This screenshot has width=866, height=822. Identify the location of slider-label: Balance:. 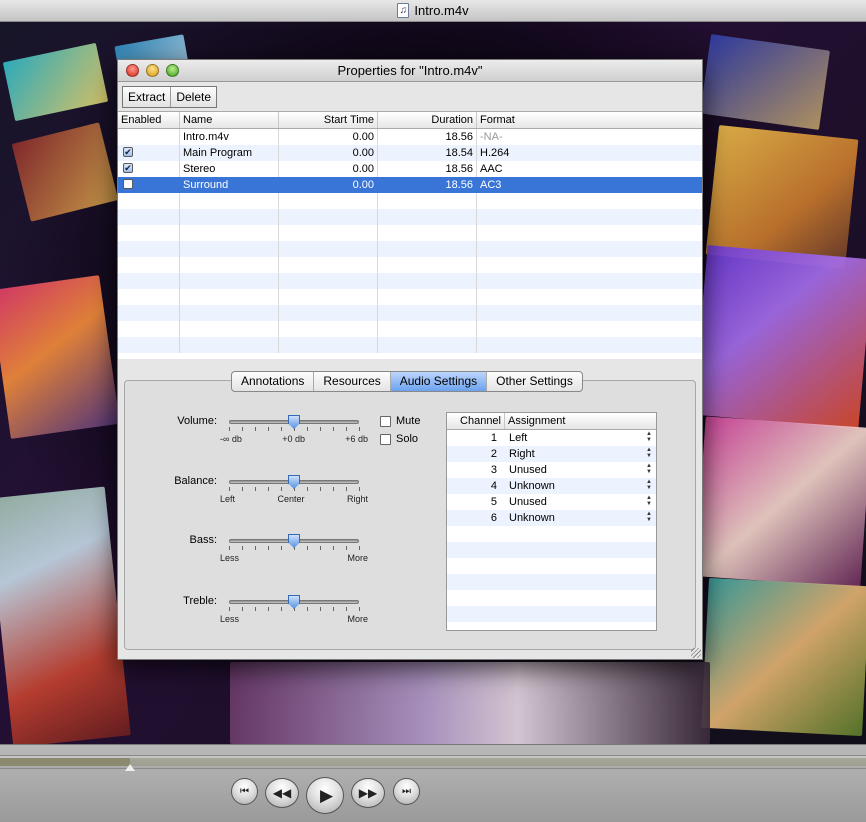
(195, 481).